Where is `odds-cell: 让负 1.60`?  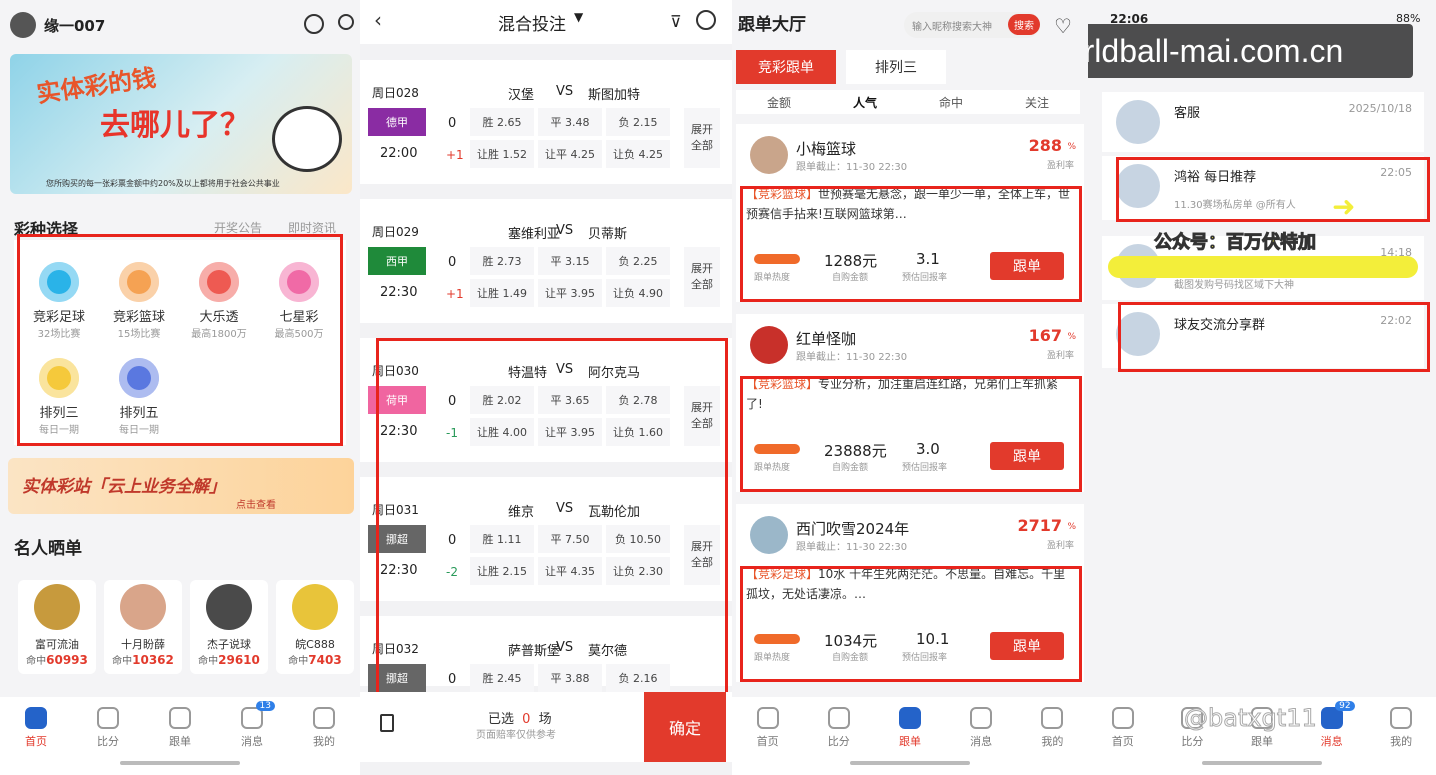 odds-cell: 让负 1.60 is located at coordinates (638, 432).